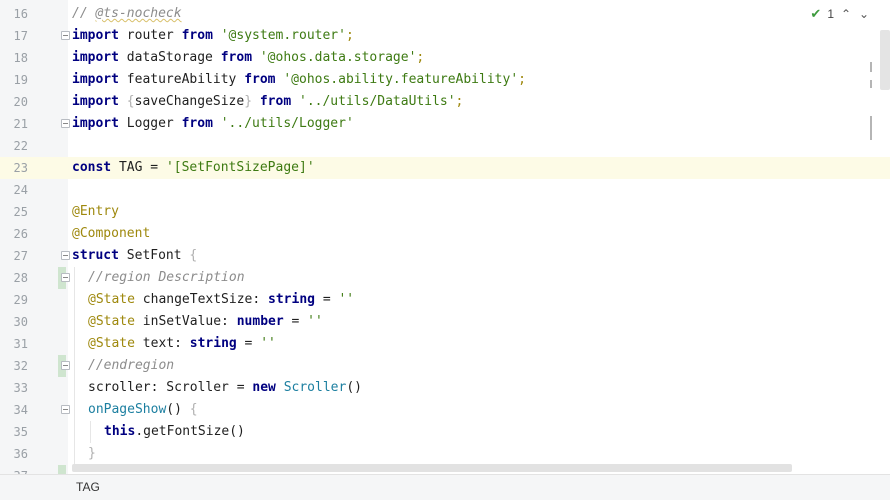 Image resolution: width=890 pixels, height=500 pixels. Describe the element at coordinates (127, 13) in the screenshot. I see `code-text: // @ts-nocheck` at that location.